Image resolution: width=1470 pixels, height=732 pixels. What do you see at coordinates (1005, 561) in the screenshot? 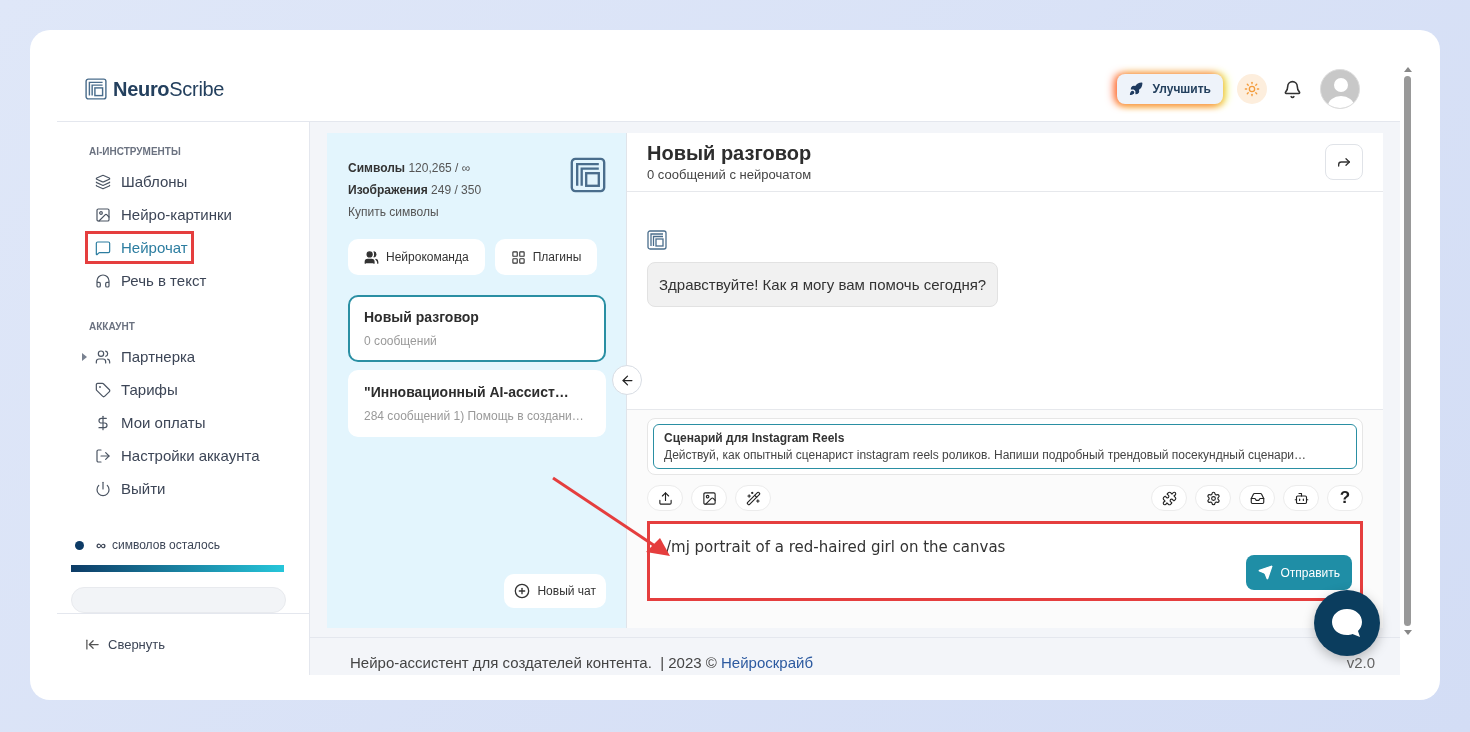
I see `message-input: /mj portrait of a red-haired girl on the canvas Отправить` at bounding box center [1005, 561].